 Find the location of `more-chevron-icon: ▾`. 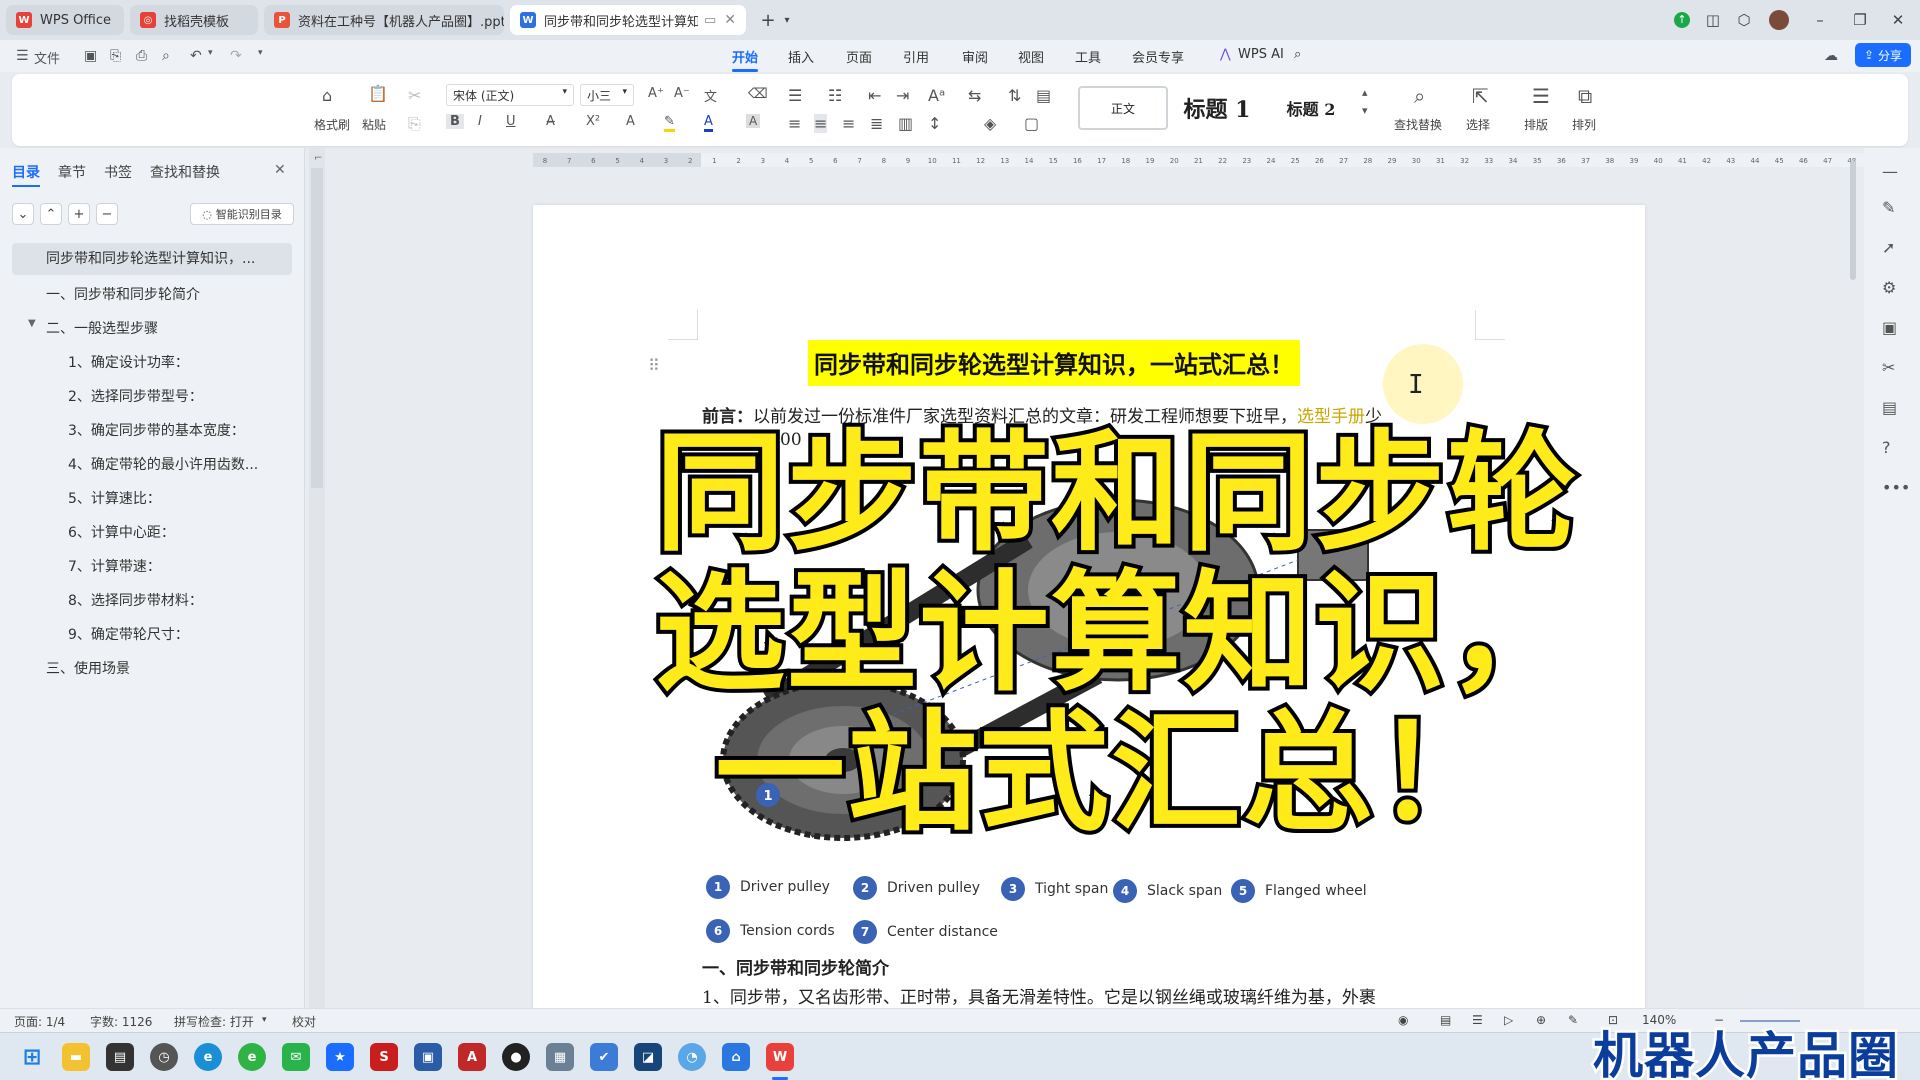

more-chevron-icon: ▾ is located at coordinates (260, 53).